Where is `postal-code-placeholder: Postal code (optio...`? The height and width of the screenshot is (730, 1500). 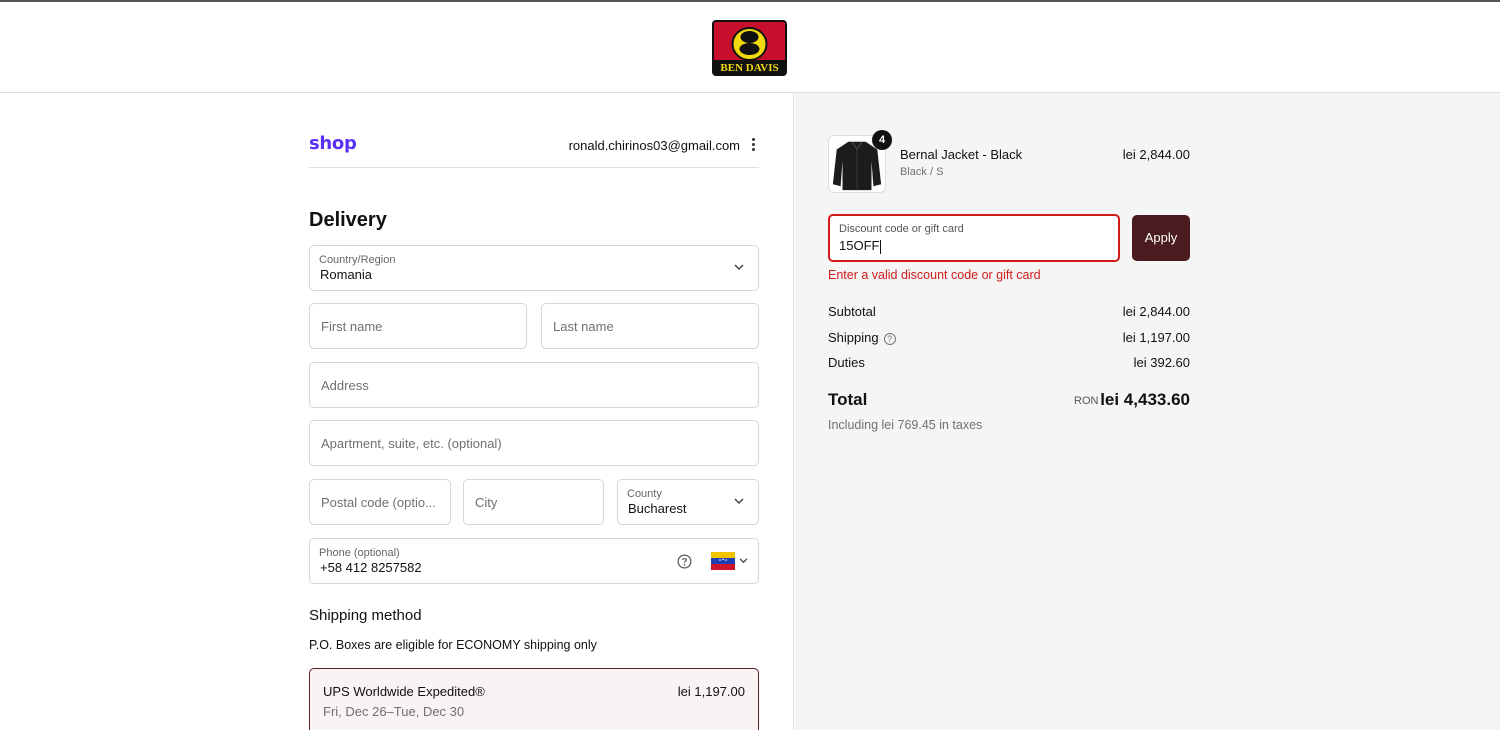 postal-code-placeholder: Postal code (optio... is located at coordinates (378, 502).